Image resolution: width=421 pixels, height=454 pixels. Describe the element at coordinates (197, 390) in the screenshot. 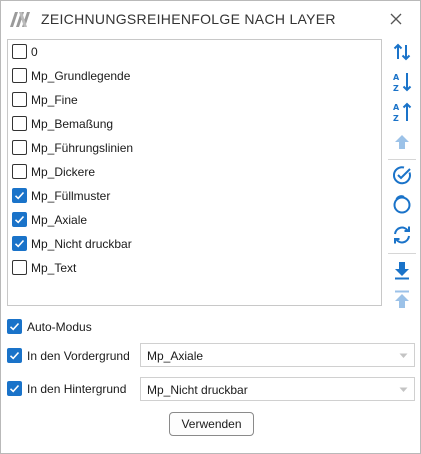

I see `background-layer-value: Mp_Nicht druckbar` at that location.